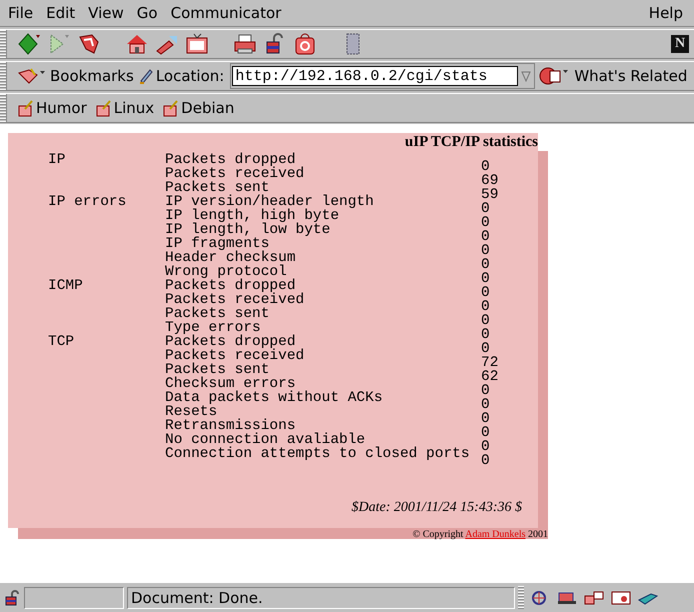 This screenshot has width=694, height=612. What do you see at coordinates (471, 142) in the screenshot?
I see `page-title: uIP TCP/IP statistics` at bounding box center [471, 142].